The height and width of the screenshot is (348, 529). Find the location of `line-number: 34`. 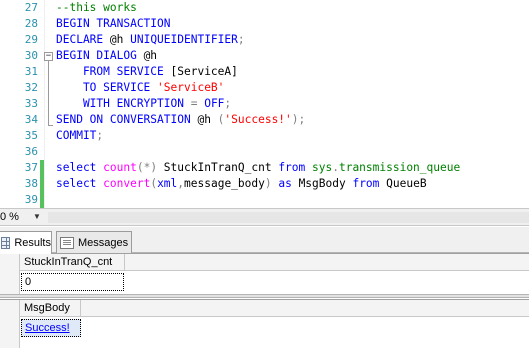

line-number: 34 is located at coordinates (31, 119).